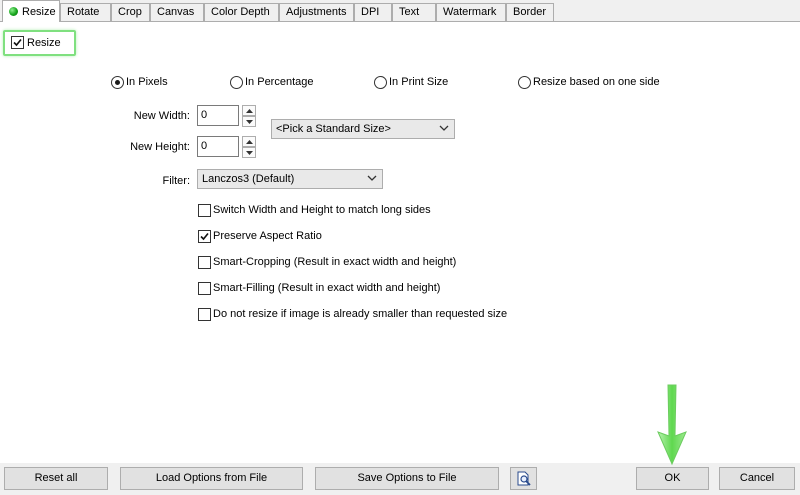 The height and width of the screenshot is (495, 800). What do you see at coordinates (407, 478) in the screenshot?
I see `save-options-button: Save Options to File` at bounding box center [407, 478].